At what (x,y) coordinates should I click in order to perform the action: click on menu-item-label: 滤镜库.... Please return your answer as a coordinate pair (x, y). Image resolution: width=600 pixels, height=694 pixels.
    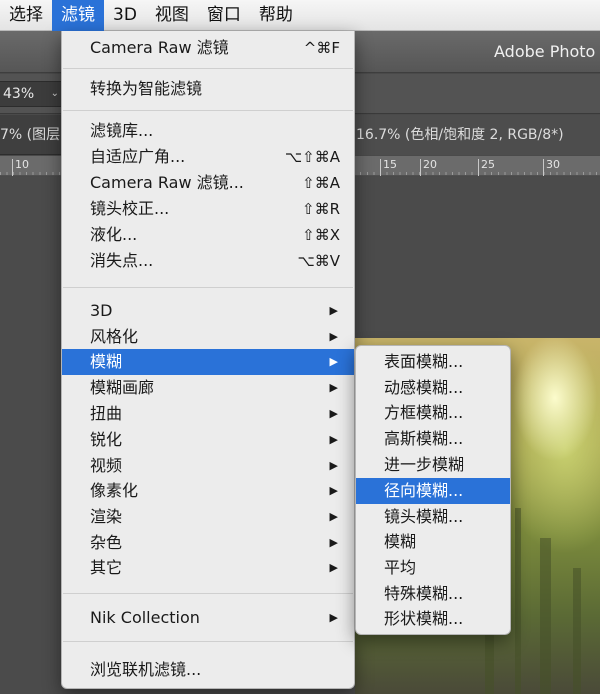
    Looking at the image, I should click on (122, 130).